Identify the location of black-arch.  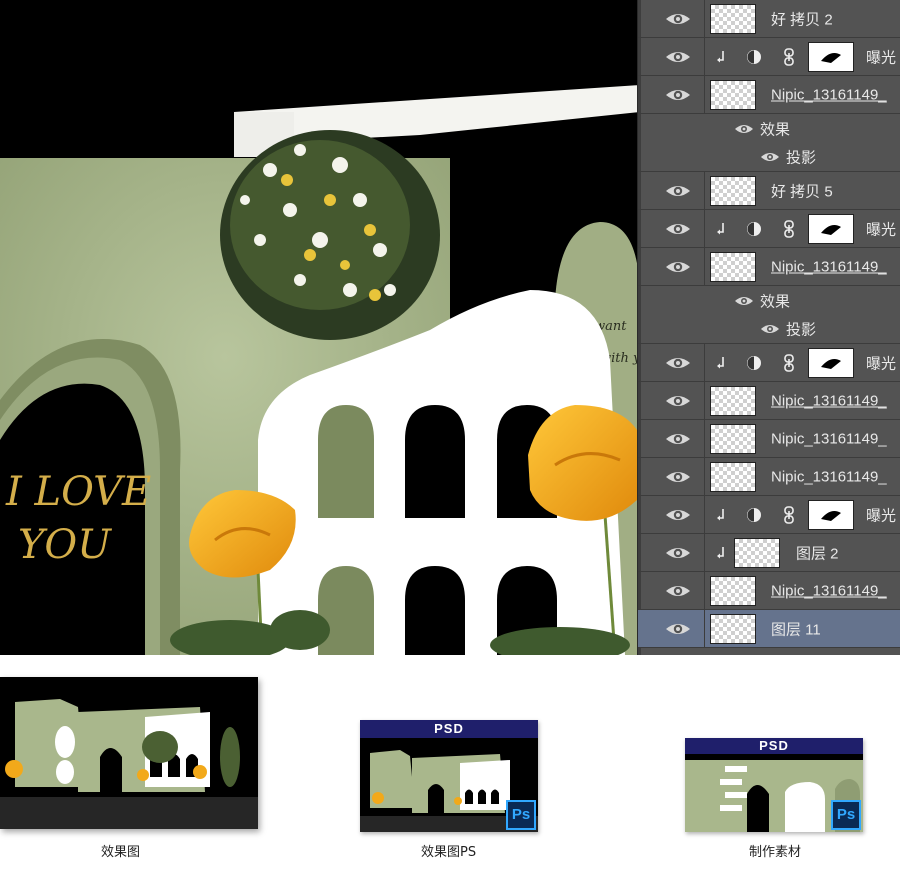
(72, 519).